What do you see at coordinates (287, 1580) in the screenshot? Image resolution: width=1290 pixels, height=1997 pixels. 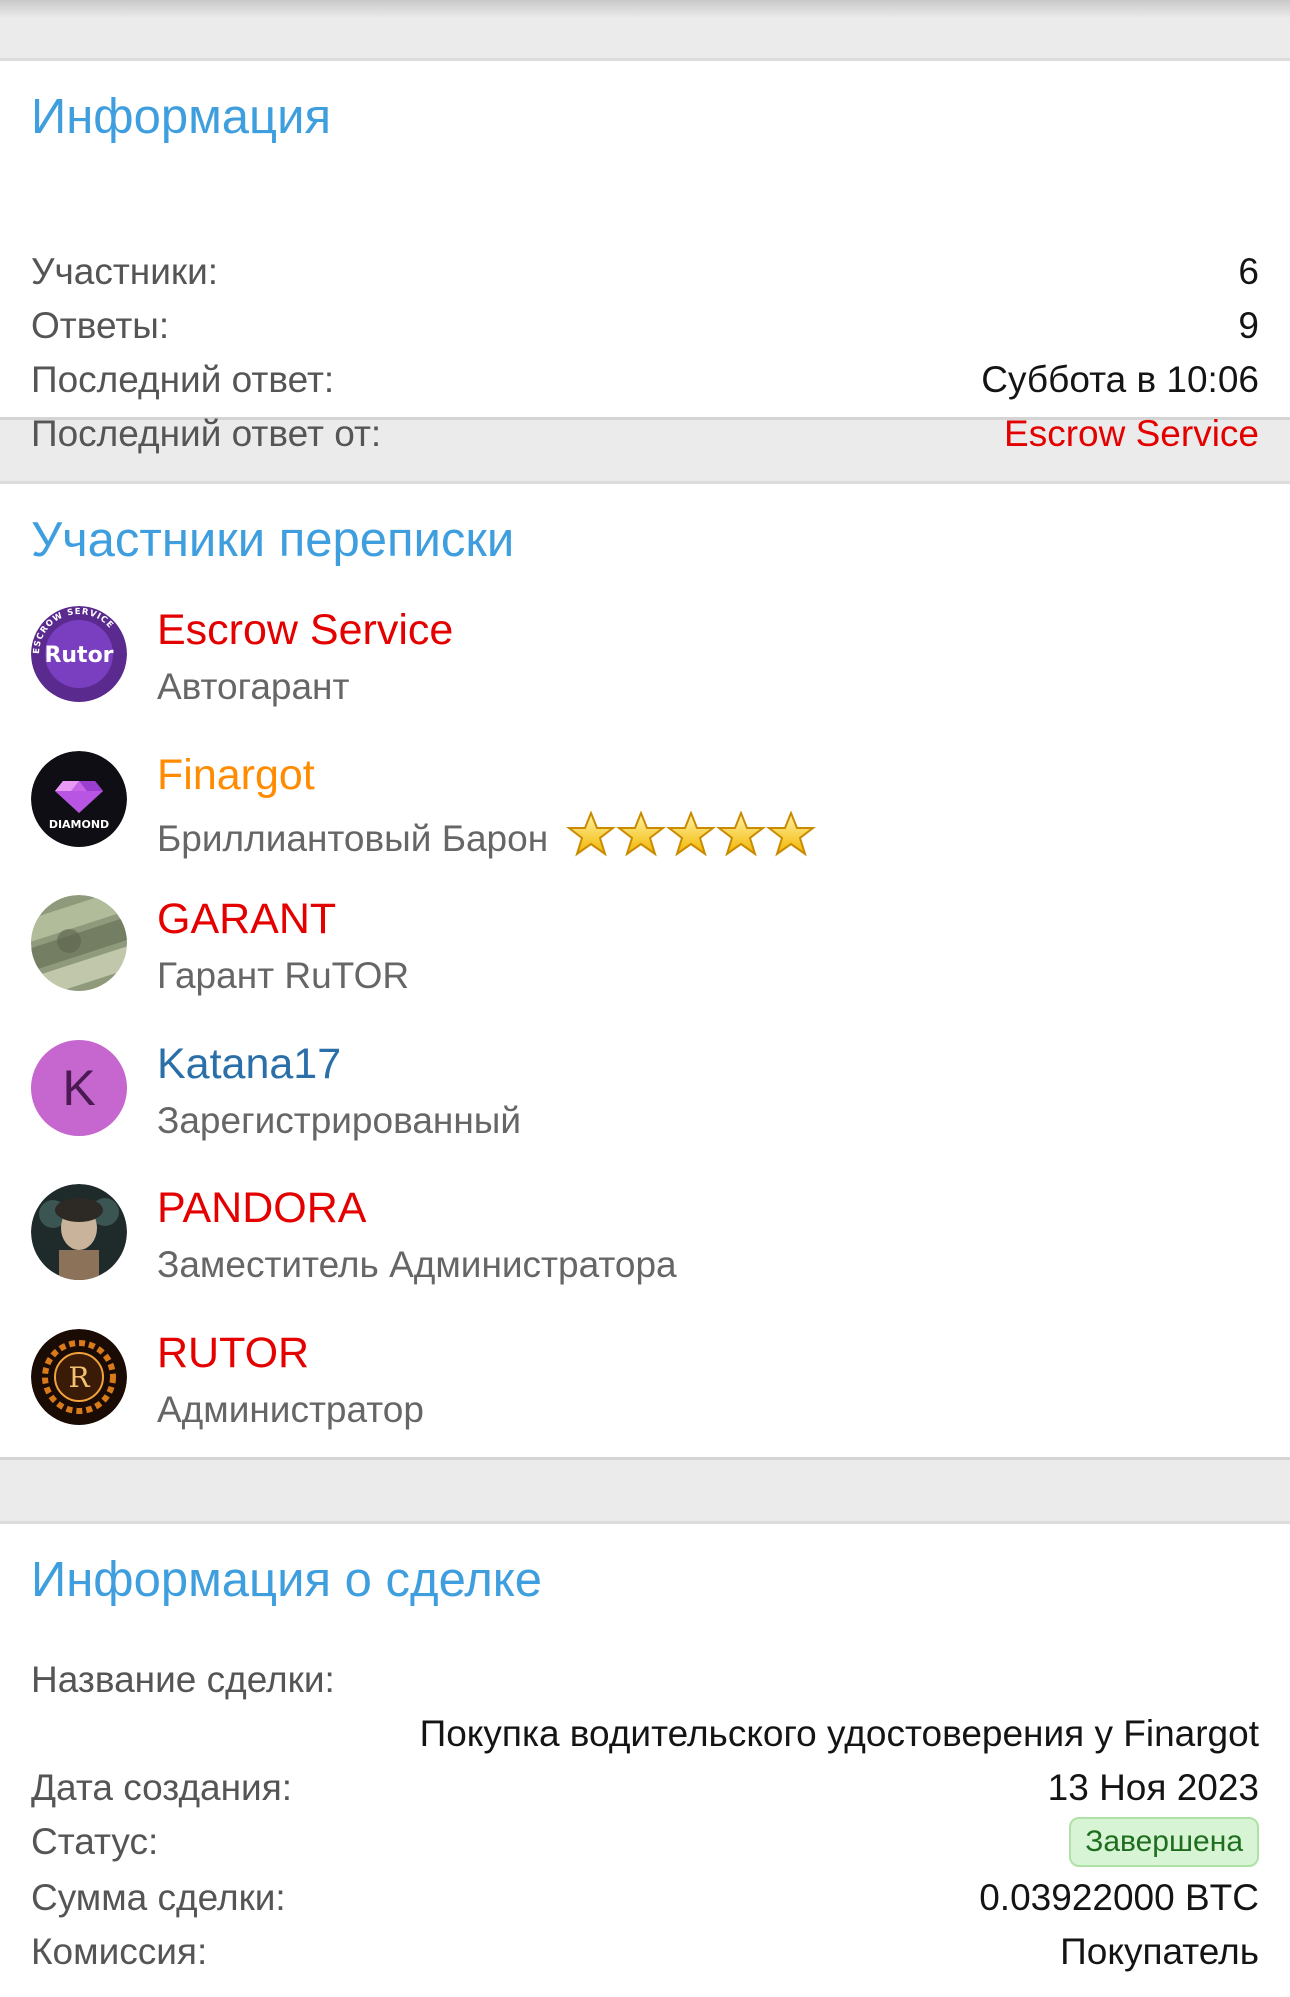 I see `deal-title: Информация о сделке` at bounding box center [287, 1580].